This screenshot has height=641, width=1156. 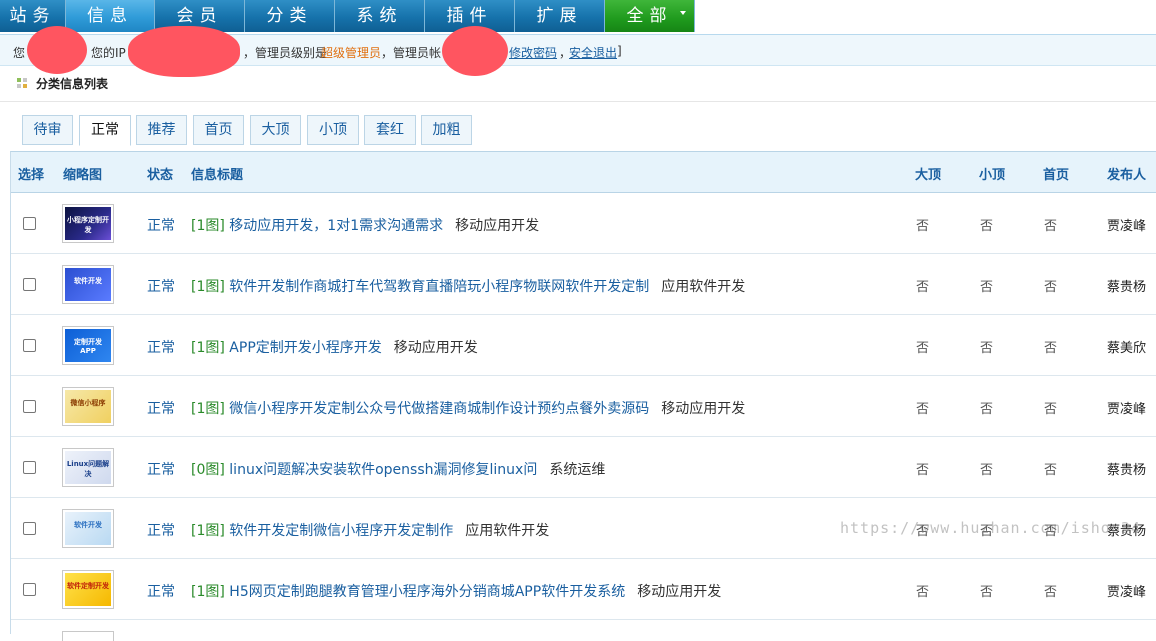 I want to click on change-password-link: 修改密码, so click(x=533, y=52).